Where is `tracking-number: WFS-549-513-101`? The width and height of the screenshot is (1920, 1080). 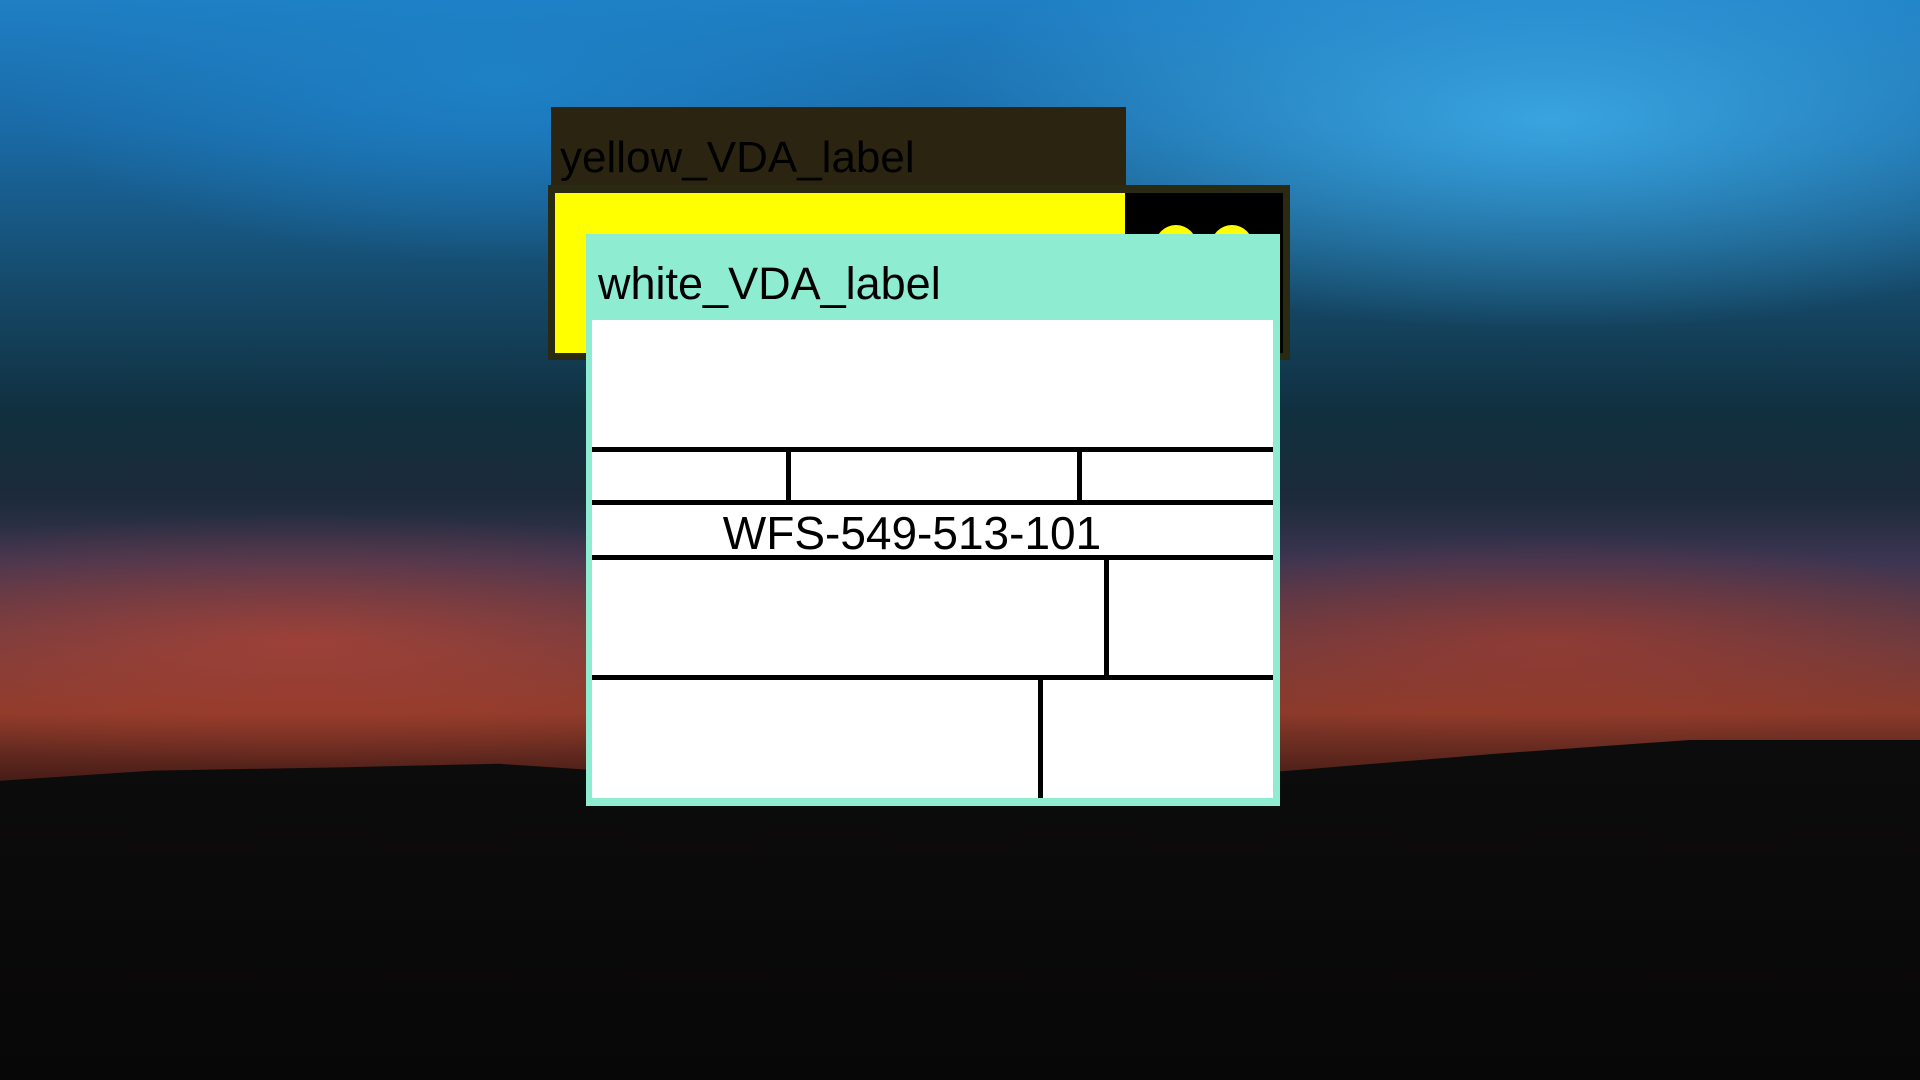 tracking-number: WFS-549-513-101 is located at coordinates (912, 533).